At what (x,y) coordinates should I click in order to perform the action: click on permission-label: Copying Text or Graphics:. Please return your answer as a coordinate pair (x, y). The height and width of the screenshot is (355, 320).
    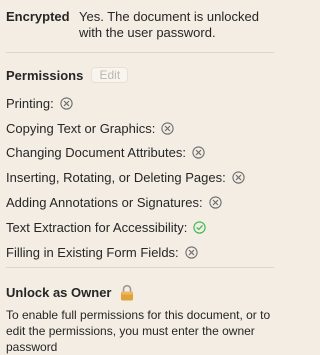
    Looking at the image, I should click on (81, 128).